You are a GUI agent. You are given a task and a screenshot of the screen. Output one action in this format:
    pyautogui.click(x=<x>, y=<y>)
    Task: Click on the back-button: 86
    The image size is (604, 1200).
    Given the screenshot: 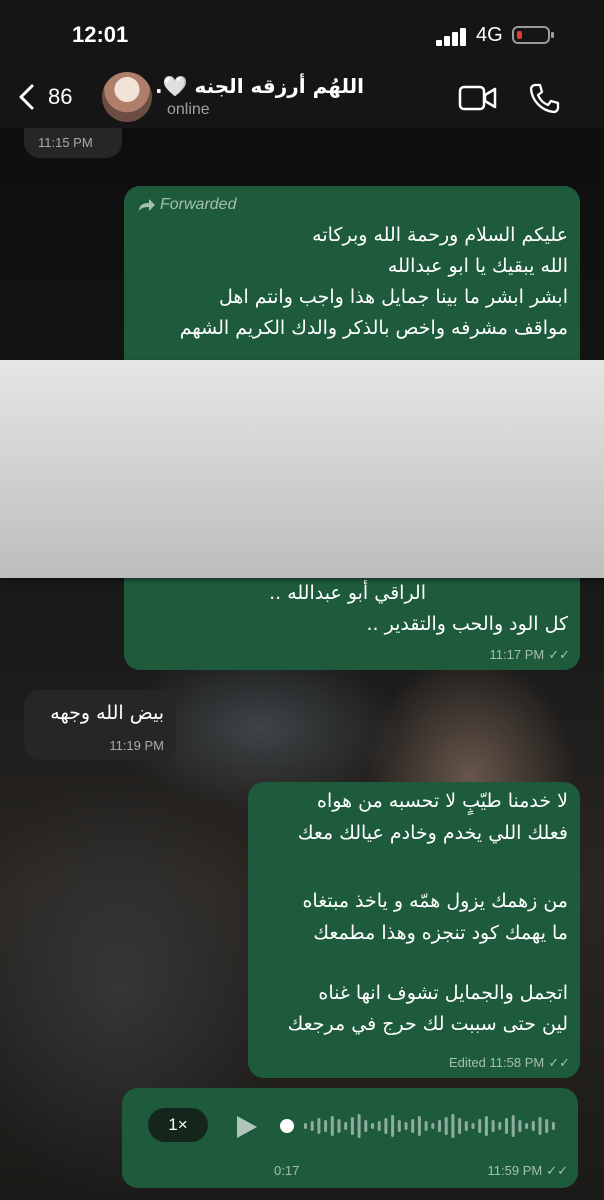 What is the action you would take?
    pyautogui.click(x=49, y=98)
    